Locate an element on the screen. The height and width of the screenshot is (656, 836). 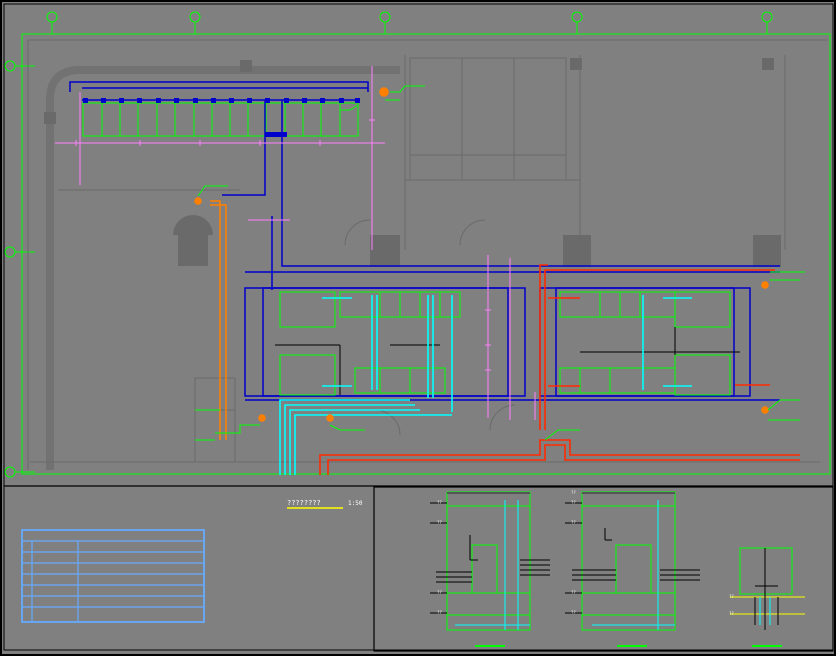
section-details-frame is located at coordinates (603, 569).